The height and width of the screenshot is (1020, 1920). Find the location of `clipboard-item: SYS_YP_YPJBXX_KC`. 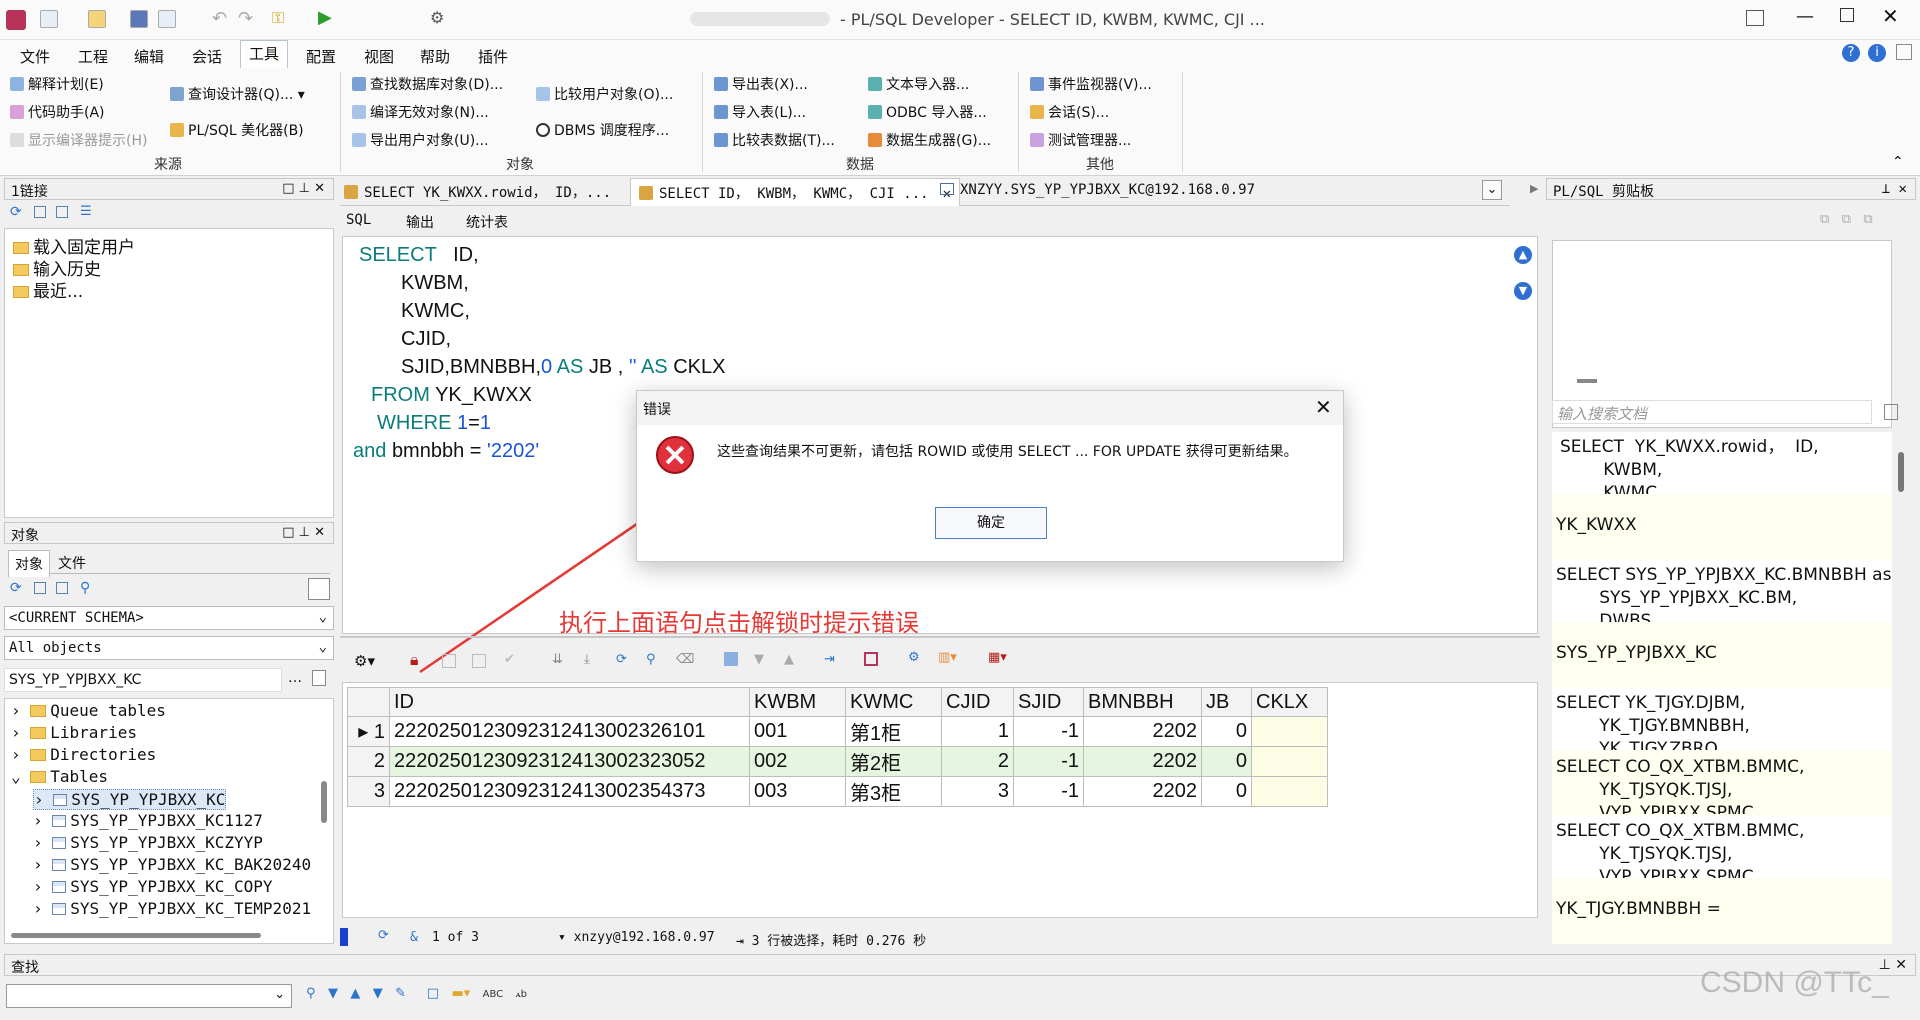

clipboard-item: SYS_YP_YPJBXX_KC is located at coordinates (1722, 655).